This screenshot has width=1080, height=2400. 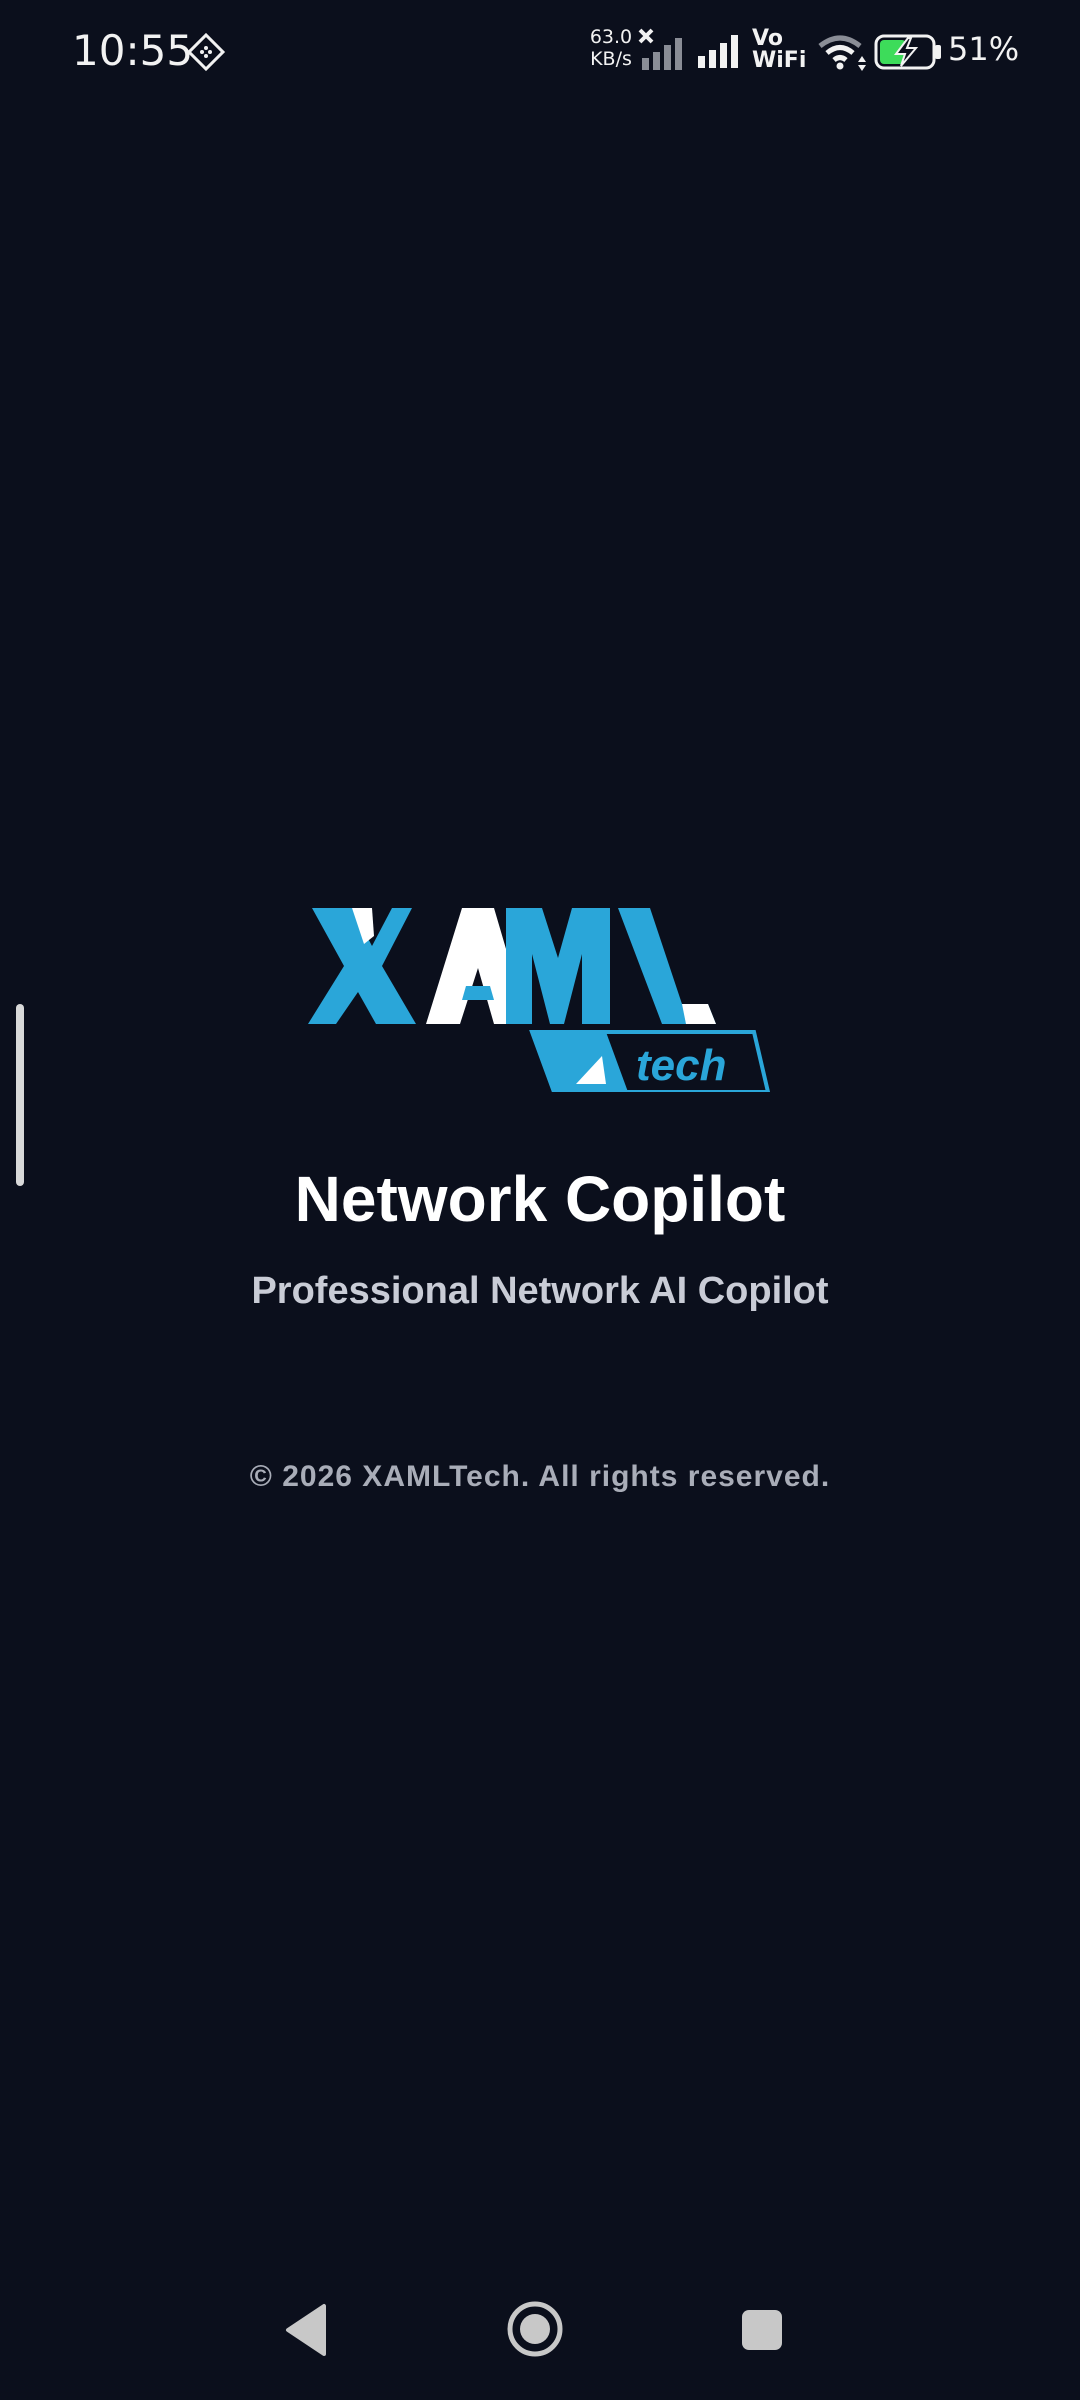 What do you see at coordinates (206, 52) in the screenshot?
I see `notification-diamond-icon` at bounding box center [206, 52].